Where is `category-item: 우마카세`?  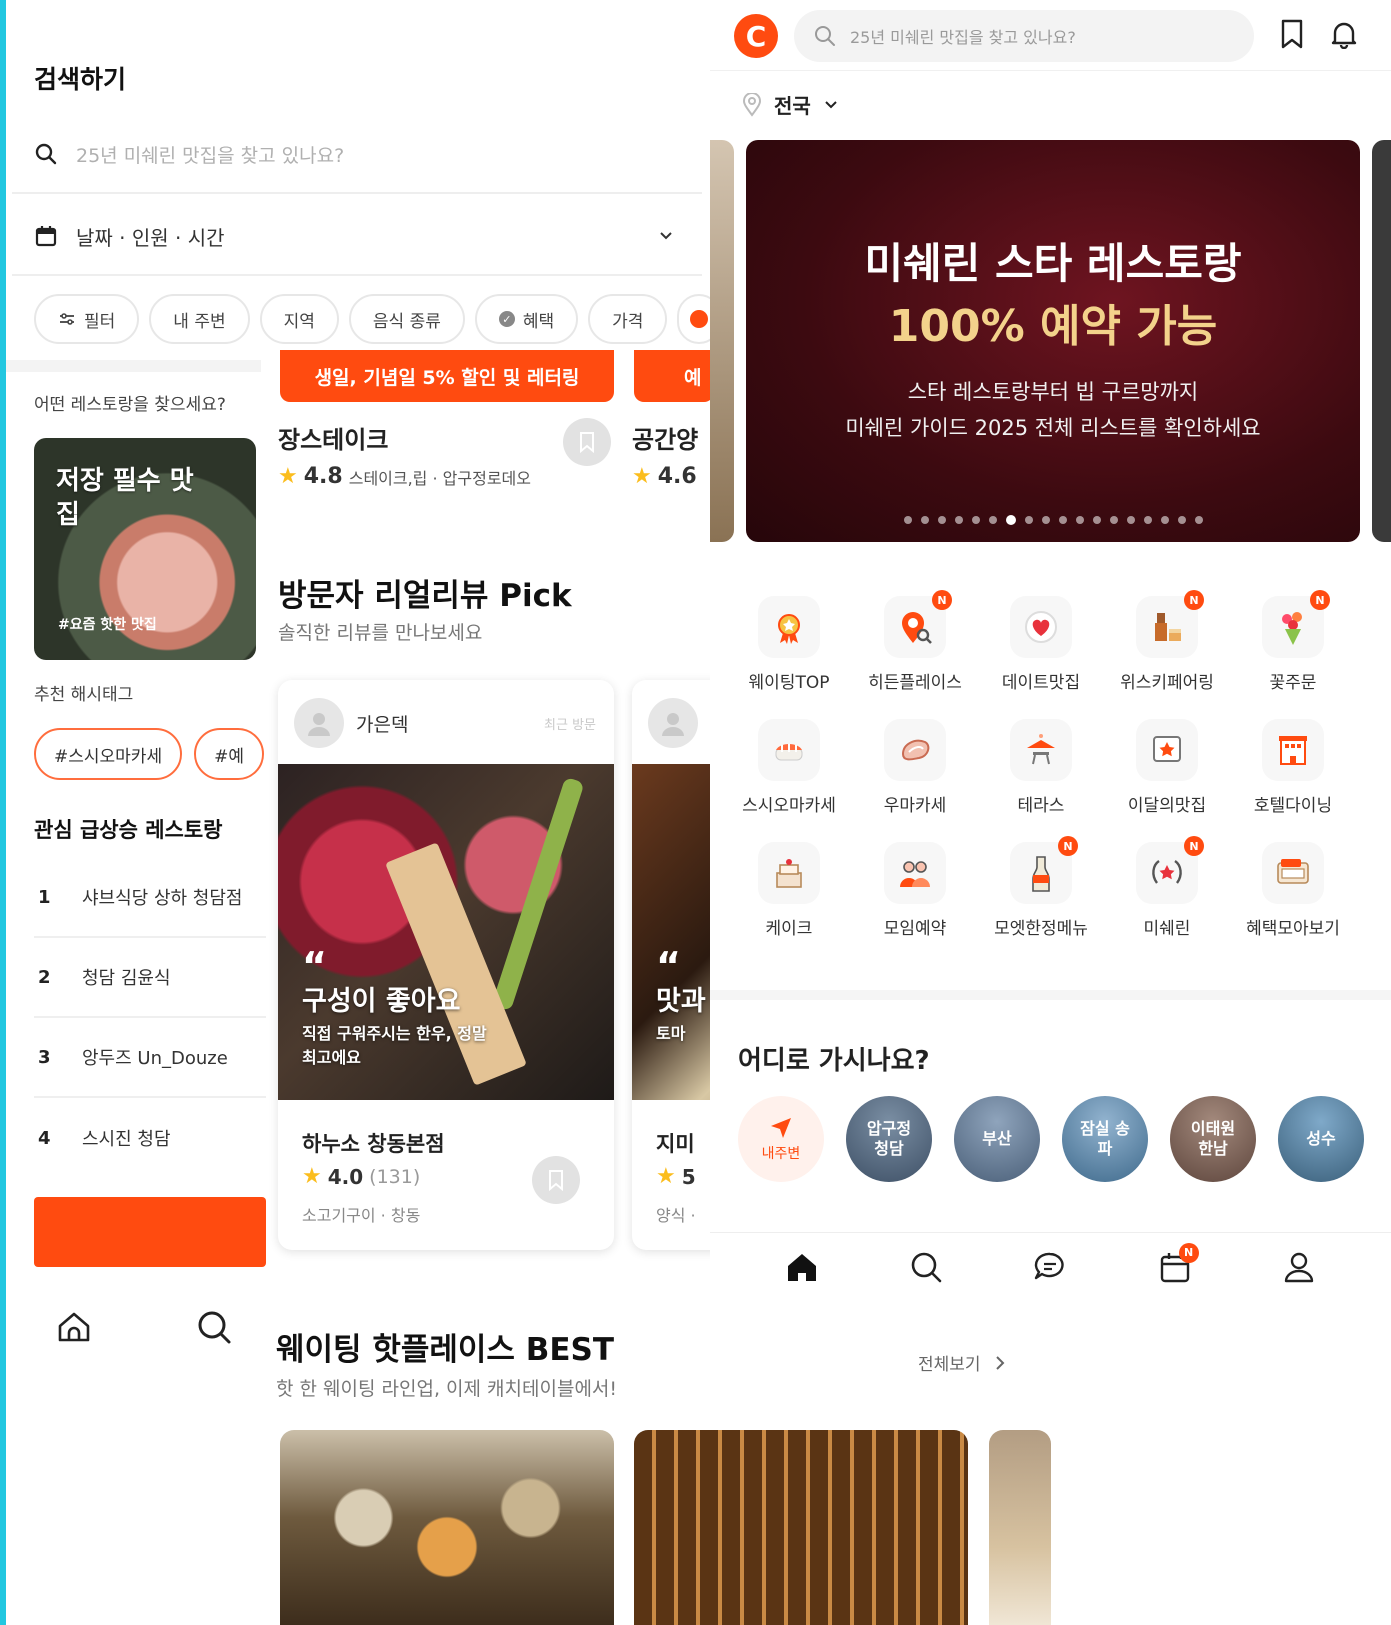 category-item: 우마카세 is located at coordinates (915, 767).